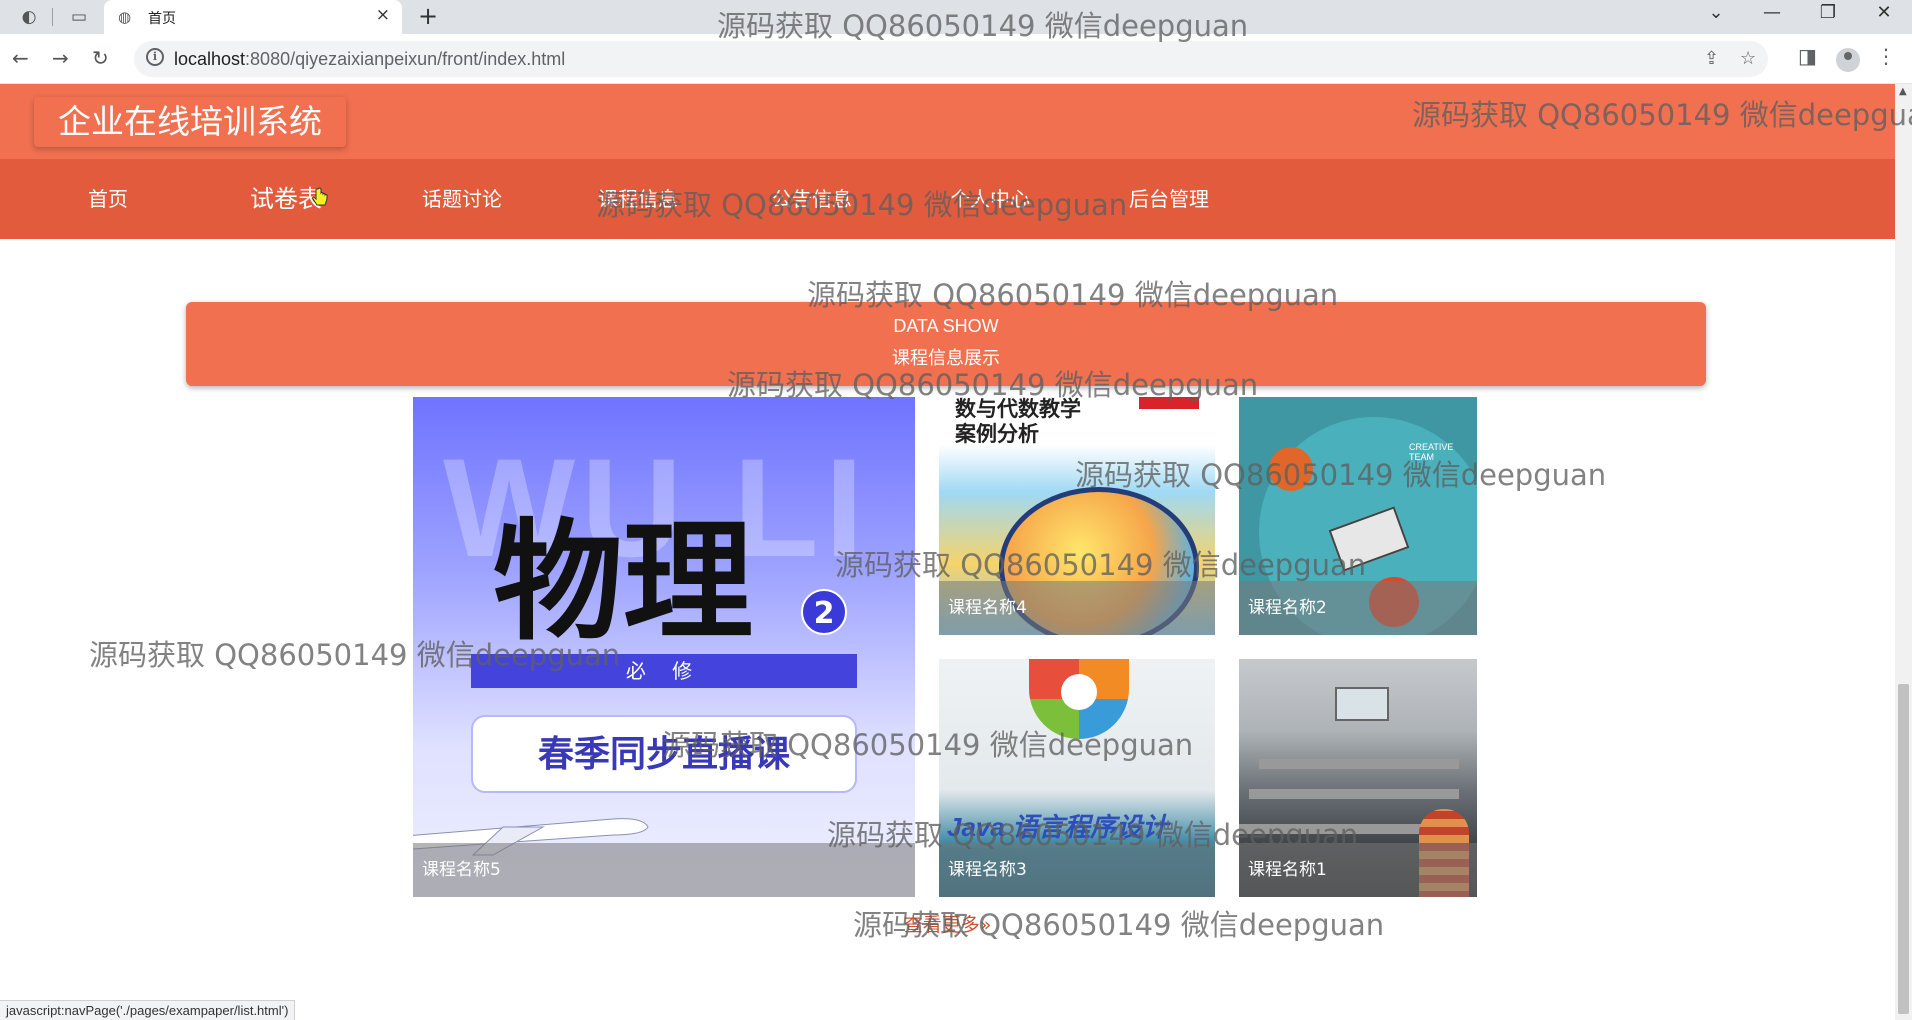 This screenshot has height=1020, width=1912. I want to click on cover-subtitle: 春季同步直播课, so click(664, 754).